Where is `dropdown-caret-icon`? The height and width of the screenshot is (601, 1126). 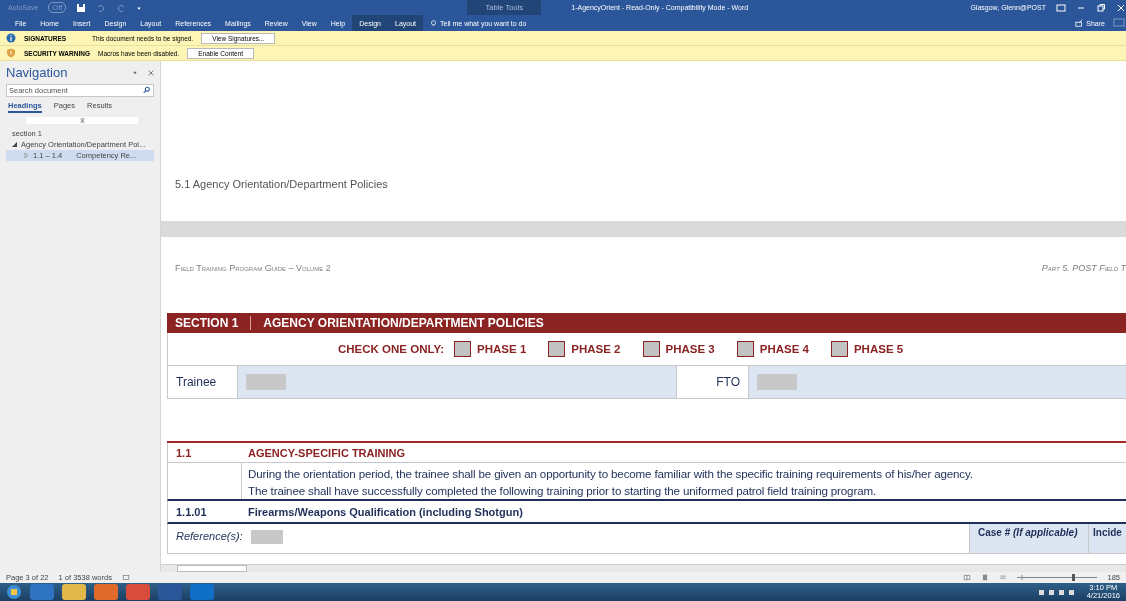
dropdown-caret-icon is located at coordinates (135, 72).